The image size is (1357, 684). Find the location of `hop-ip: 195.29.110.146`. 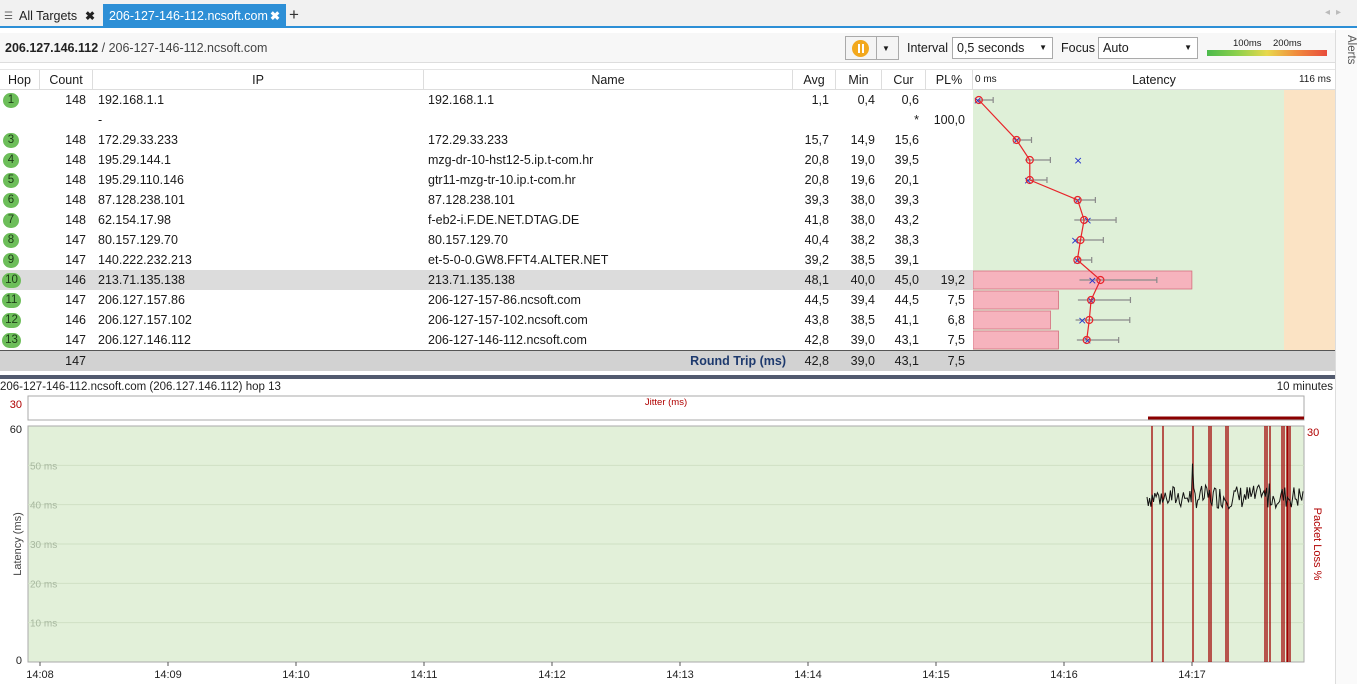

hop-ip: 195.29.110.146 is located at coordinates (141, 180).